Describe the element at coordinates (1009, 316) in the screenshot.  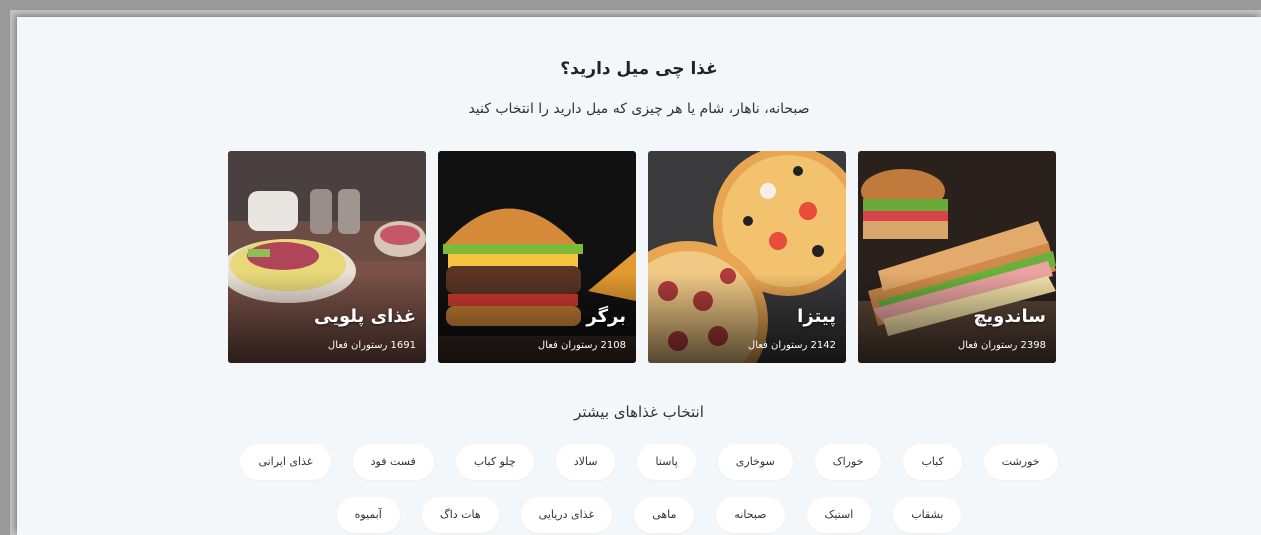
I see `category-name: ساندویچ` at that location.